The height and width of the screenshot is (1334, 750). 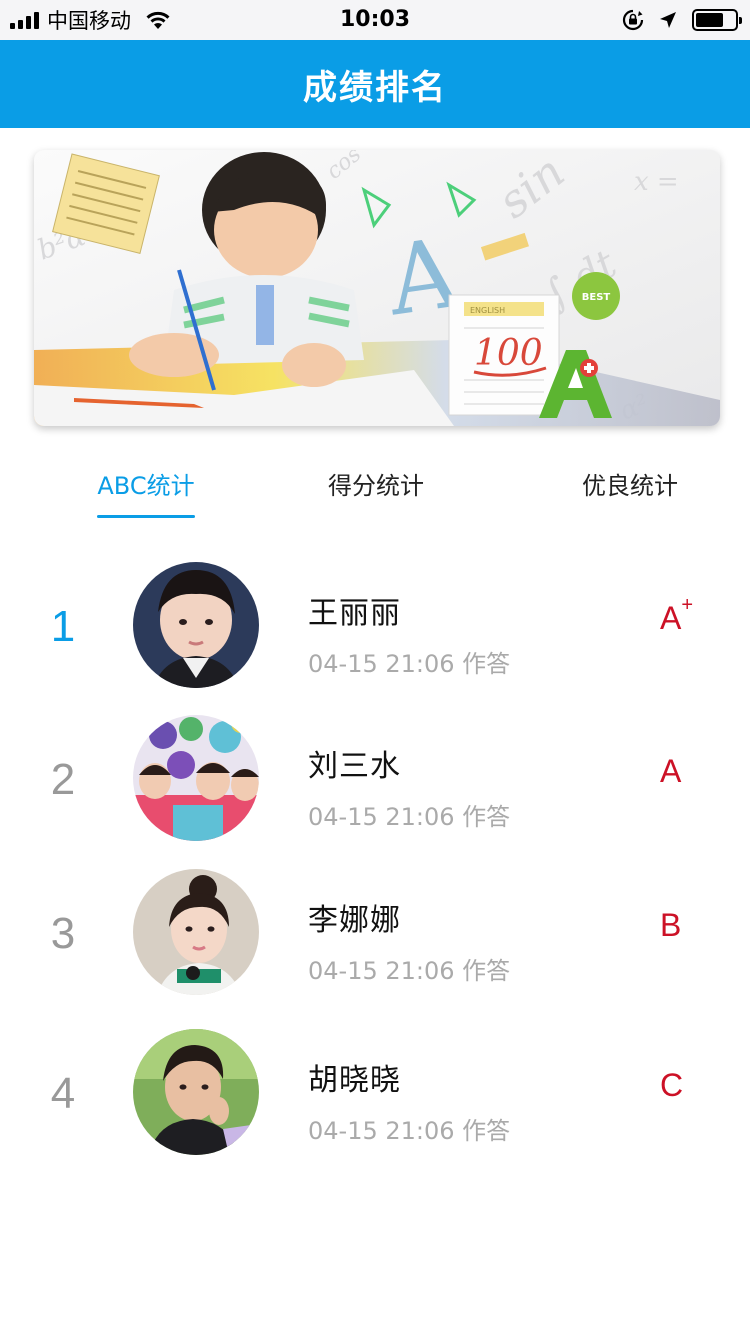 I want to click on grade-letter: B, so click(x=671, y=925).